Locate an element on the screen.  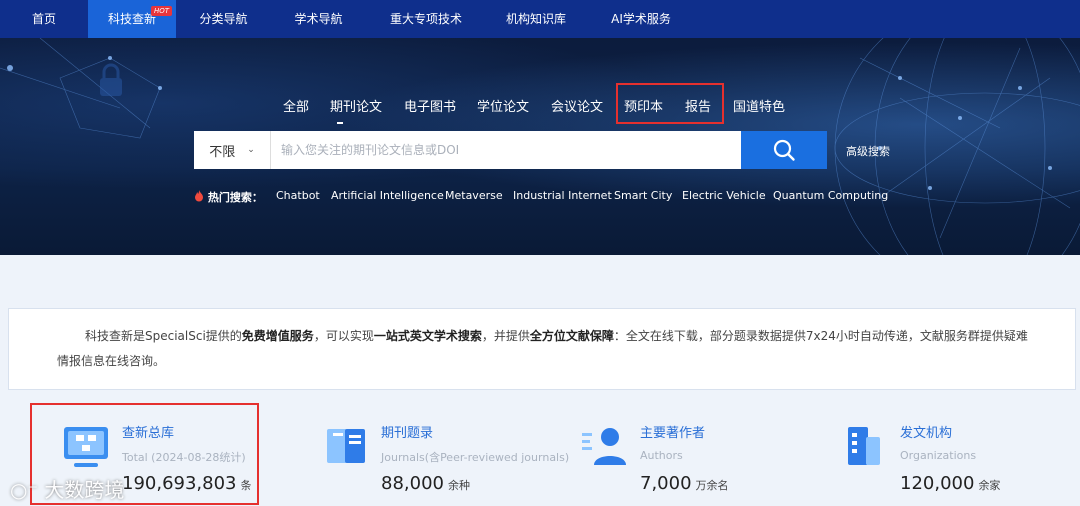
search-input is located at coordinates (506, 150).